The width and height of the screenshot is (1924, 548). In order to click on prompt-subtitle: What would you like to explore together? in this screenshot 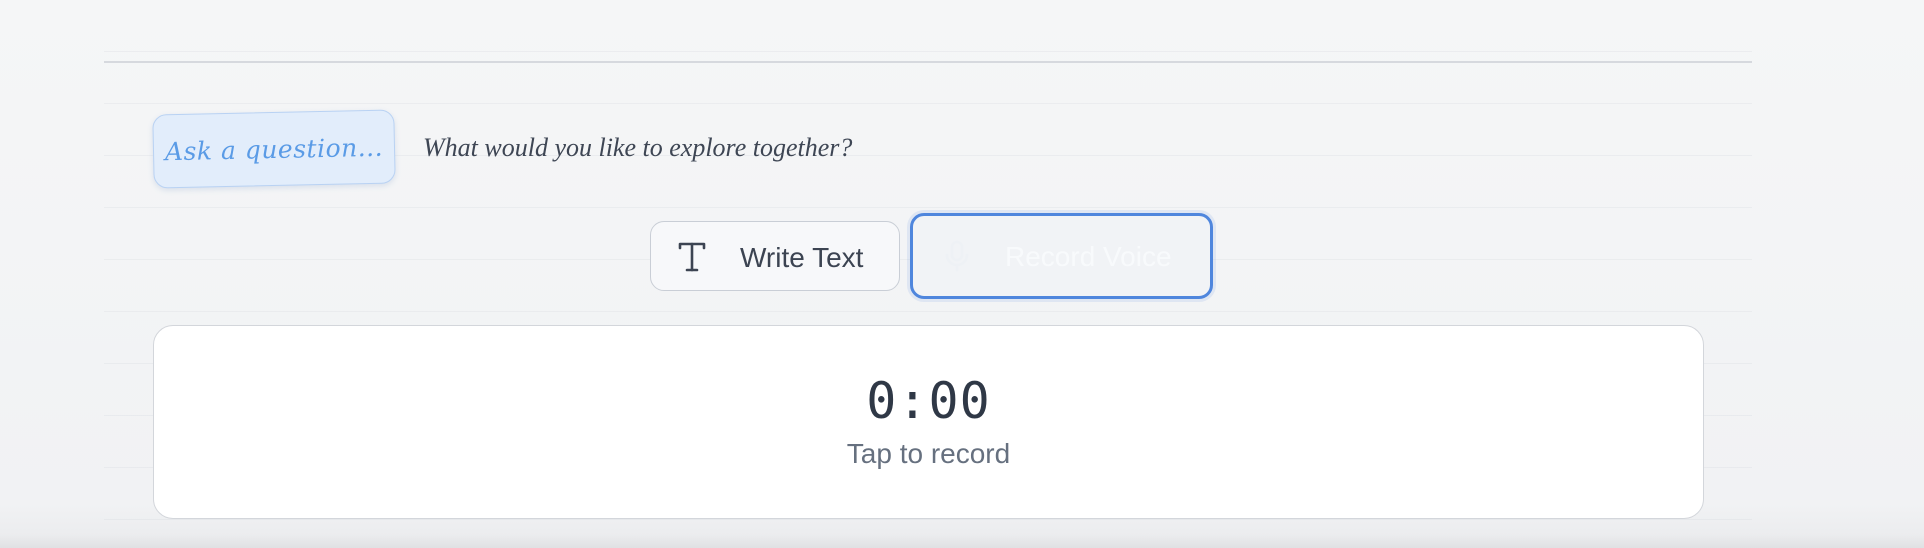, I will do `click(638, 147)`.